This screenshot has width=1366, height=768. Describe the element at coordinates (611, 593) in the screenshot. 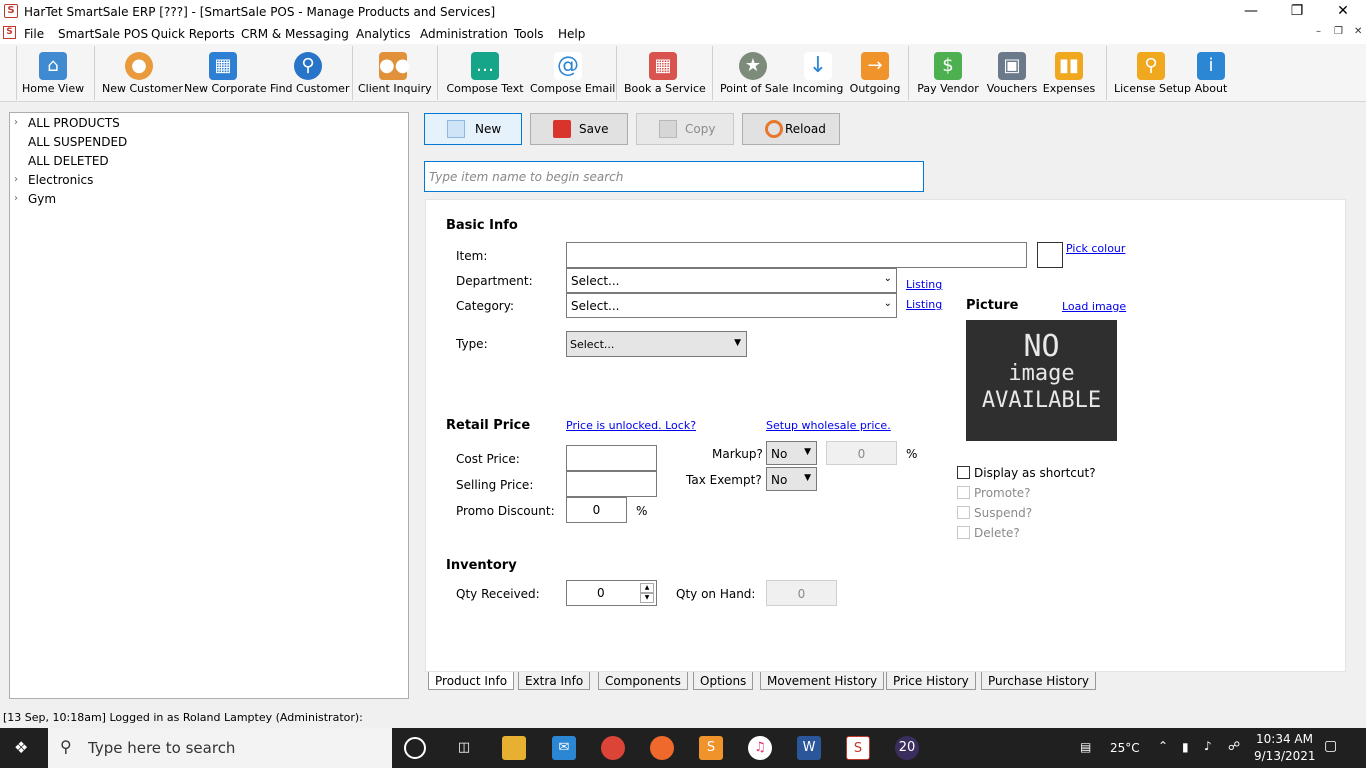

I see `qty-received-stepper: 0 ▲ ▼` at that location.